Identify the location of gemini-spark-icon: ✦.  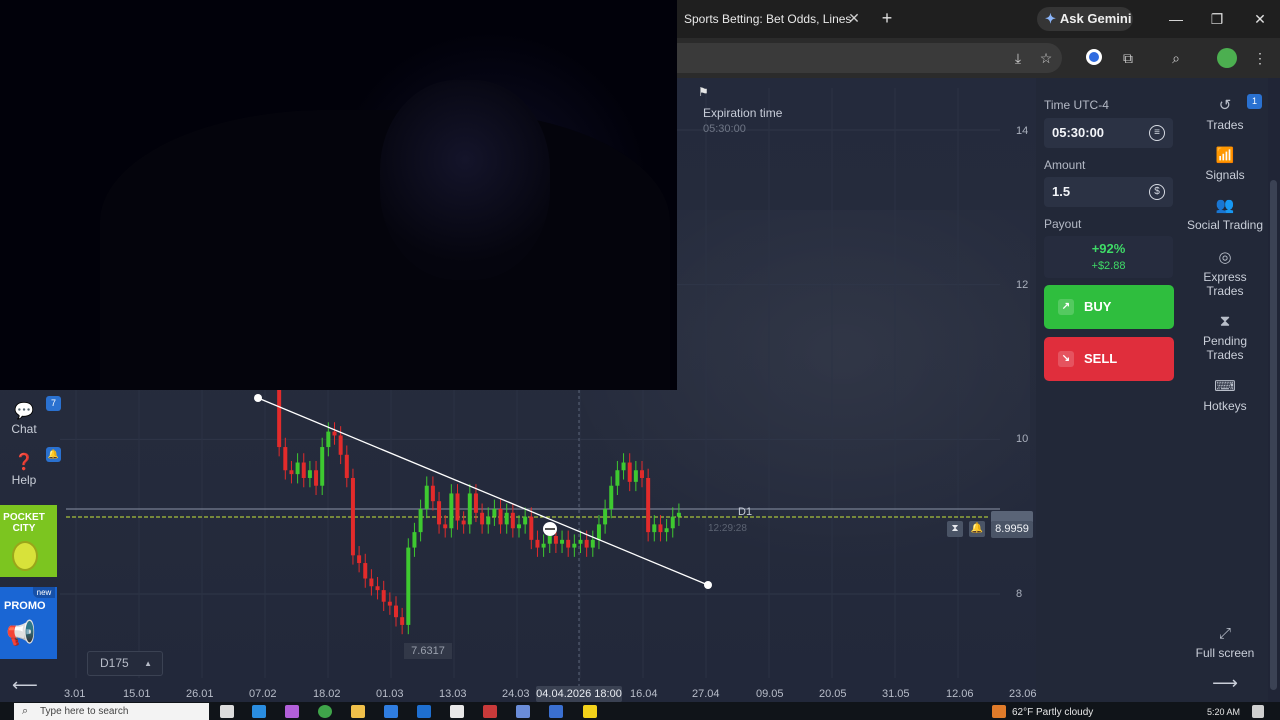
(1050, 18).